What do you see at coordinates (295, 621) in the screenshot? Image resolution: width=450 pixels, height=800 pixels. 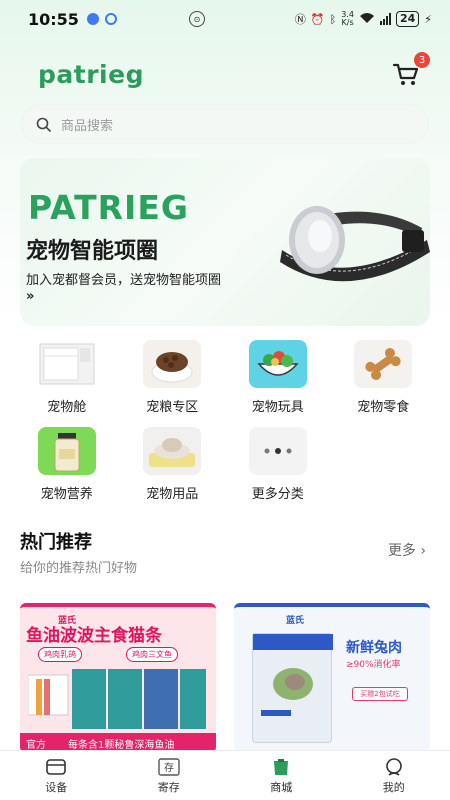 I see `product-brand: 蓝氏` at bounding box center [295, 621].